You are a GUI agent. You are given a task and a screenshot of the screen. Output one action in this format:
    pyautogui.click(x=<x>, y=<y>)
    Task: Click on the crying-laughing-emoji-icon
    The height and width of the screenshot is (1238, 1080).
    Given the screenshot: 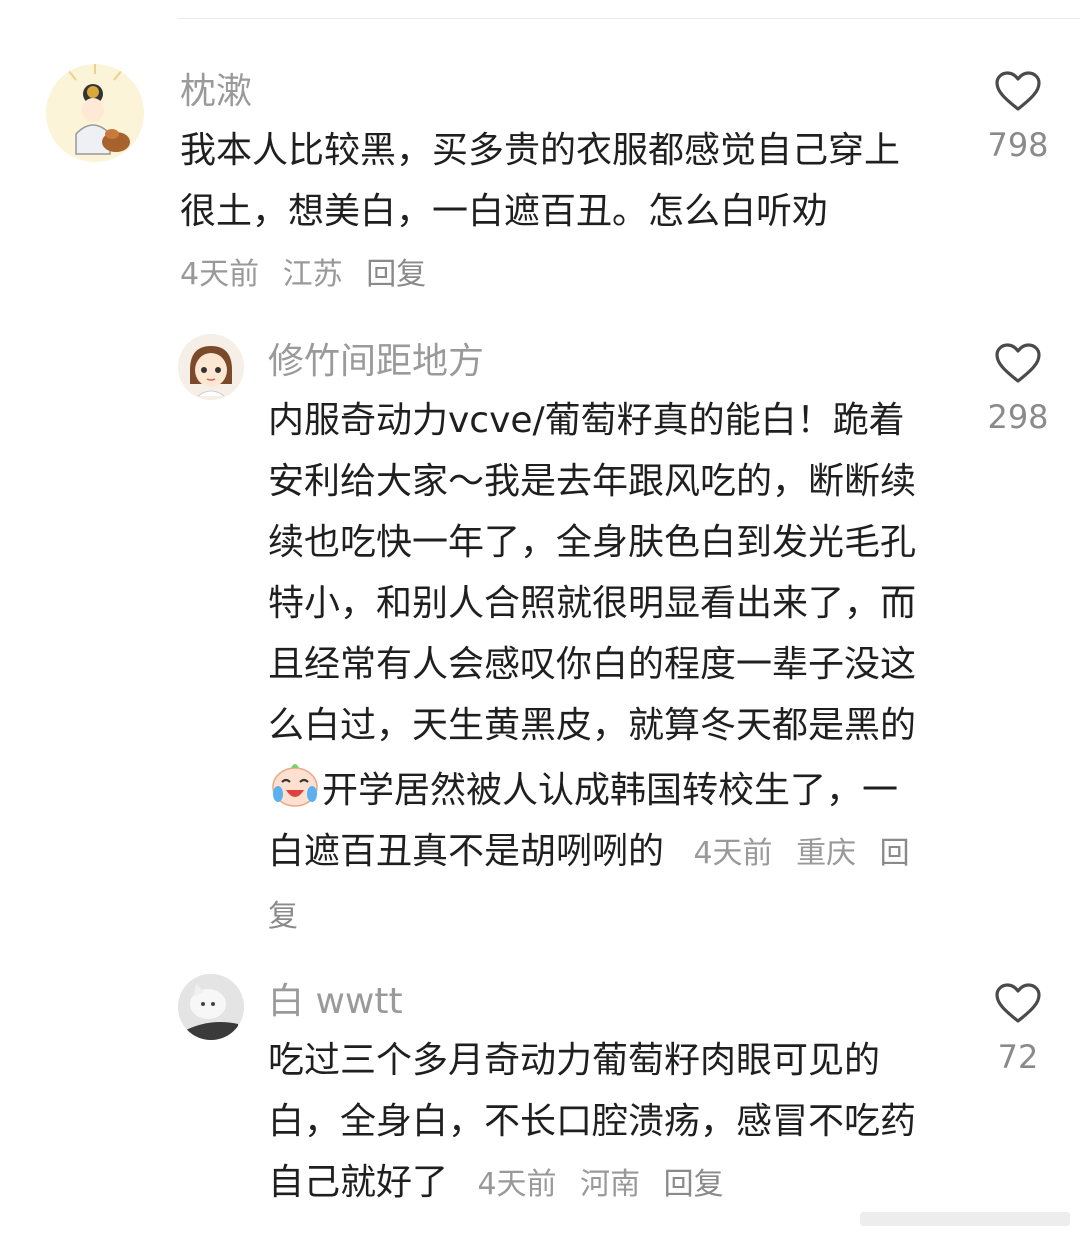 What is the action you would take?
    pyautogui.click(x=295, y=783)
    